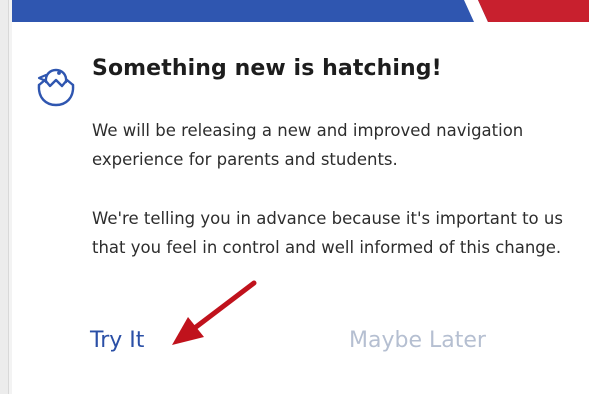 Image resolution: width=589 pixels, height=394 pixels. Describe the element at coordinates (417, 340) in the screenshot. I see `maybe-later-button: Maybe Later` at that location.